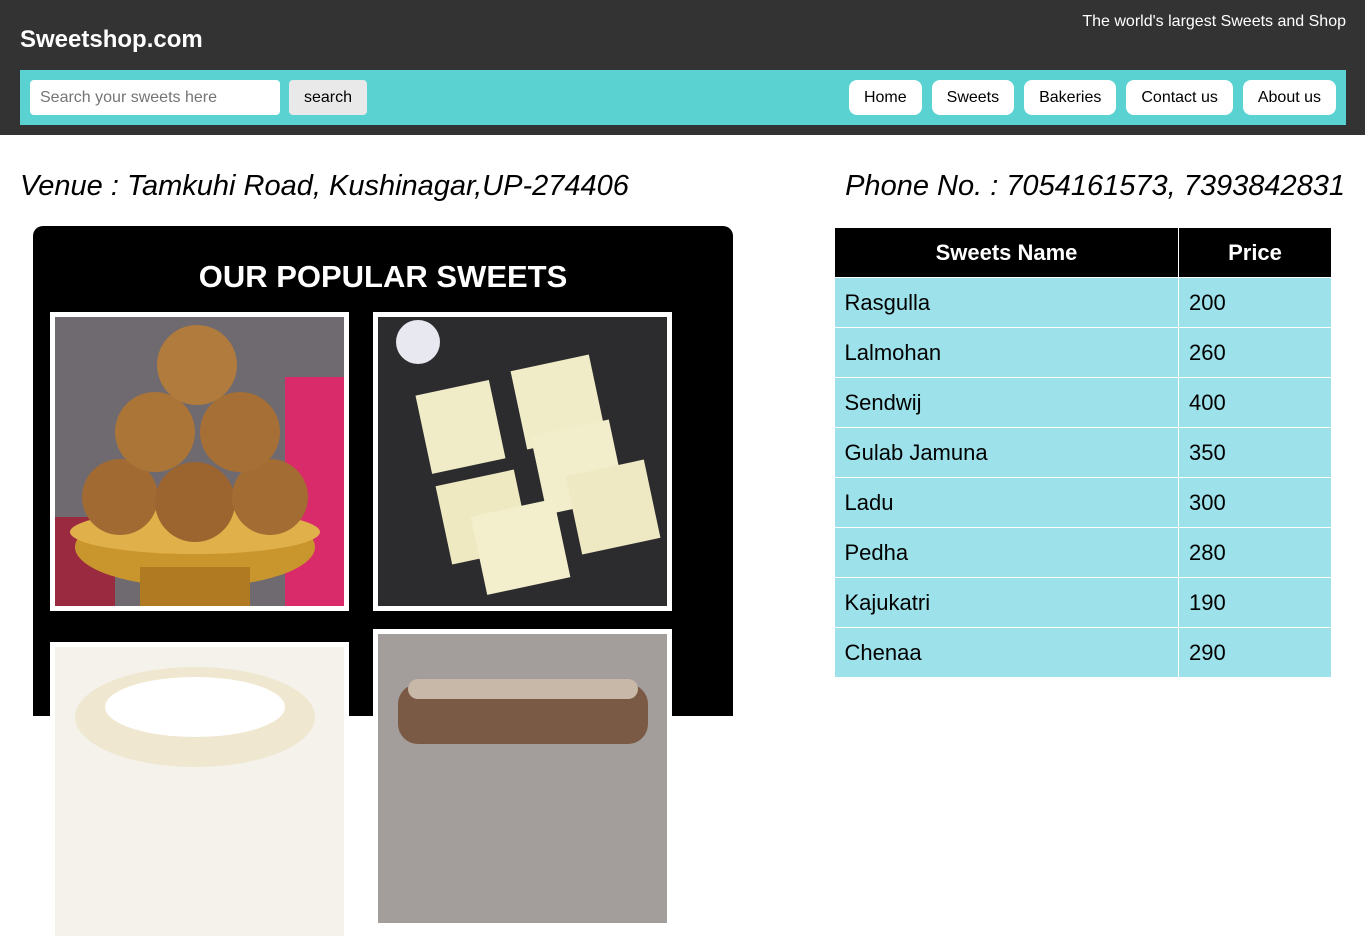  What do you see at coordinates (1255, 652) in the screenshot?
I see `sweet-price-cell: 290` at bounding box center [1255, 652].